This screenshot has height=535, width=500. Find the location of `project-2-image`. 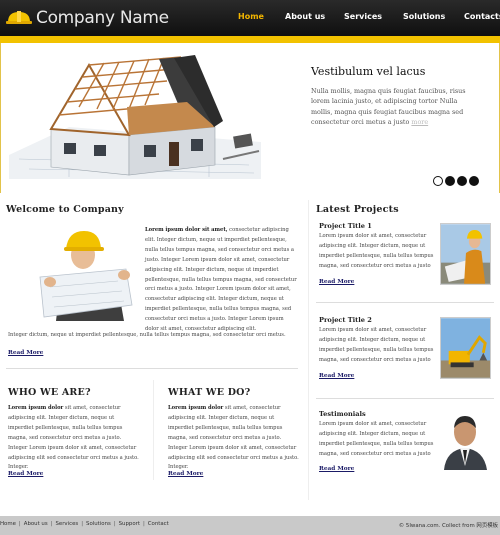

project-2-image is located at coordinates (465, 348).